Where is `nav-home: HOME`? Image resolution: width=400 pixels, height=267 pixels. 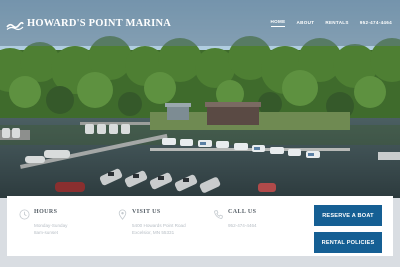
nav-home: HOME is located at coordinates (278, 23).